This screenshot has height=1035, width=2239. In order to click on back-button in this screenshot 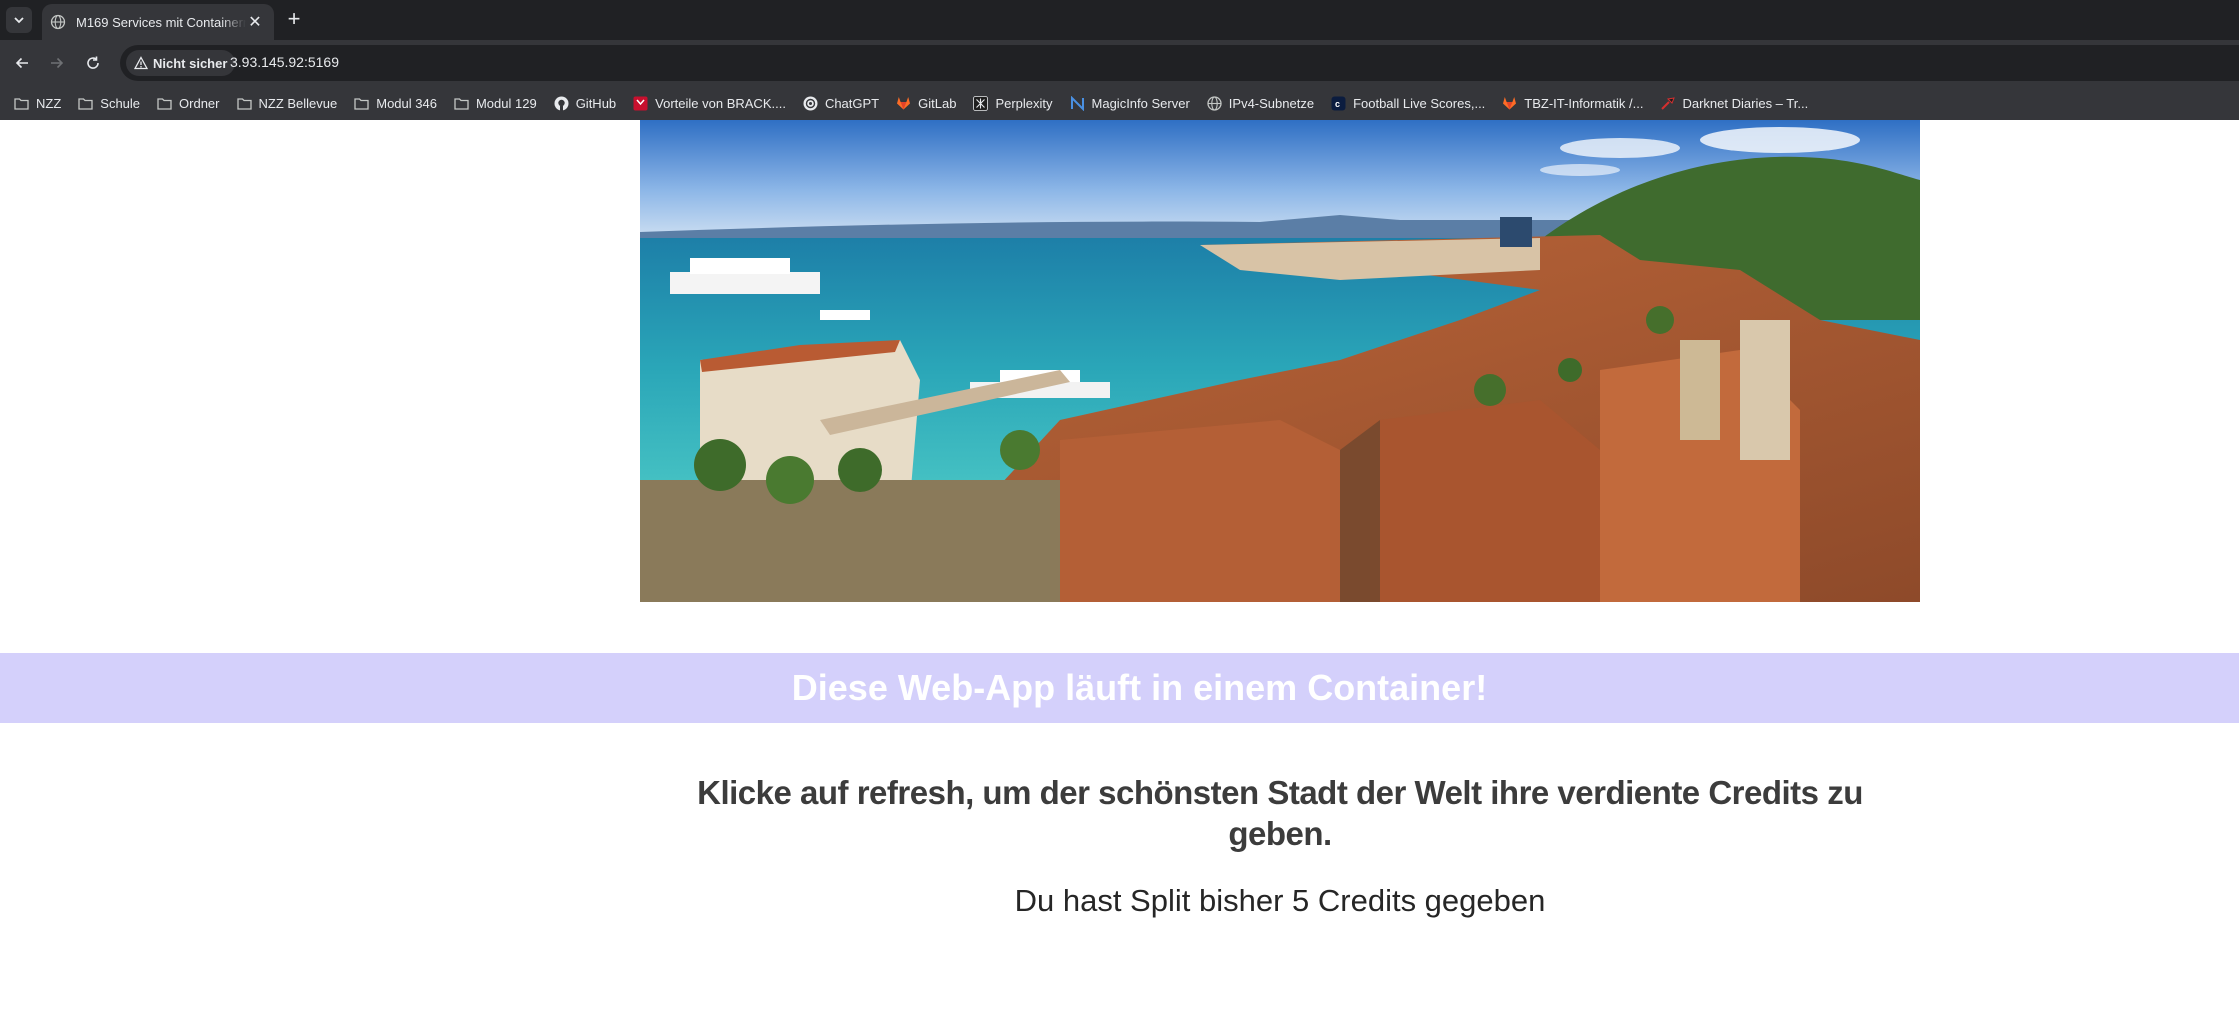, I will do `click(22, 63)`.